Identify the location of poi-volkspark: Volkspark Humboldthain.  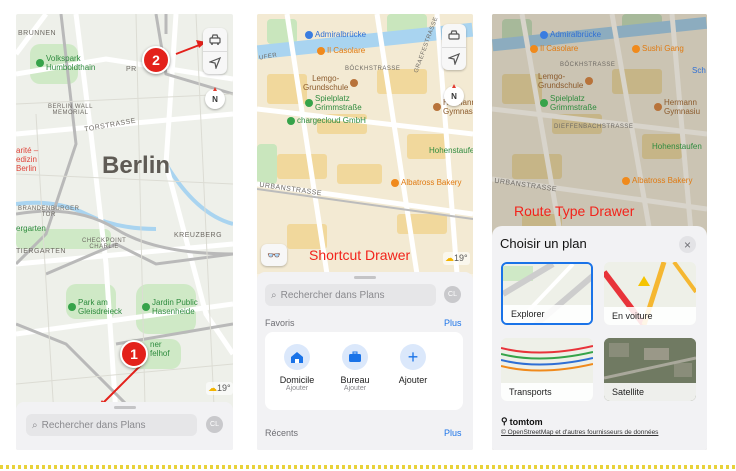
(71, 63).